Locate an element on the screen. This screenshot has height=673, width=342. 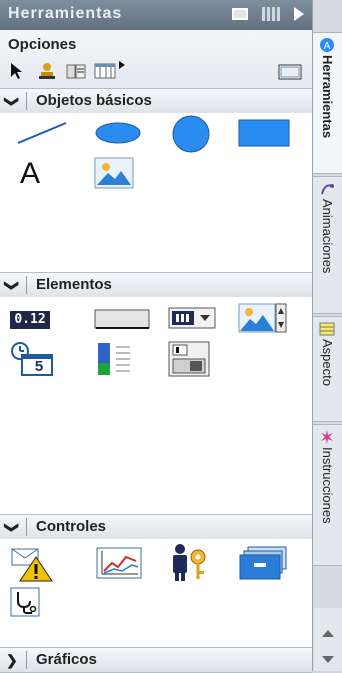
section-title: Objetos básicos is located at coordinates (94, 100).